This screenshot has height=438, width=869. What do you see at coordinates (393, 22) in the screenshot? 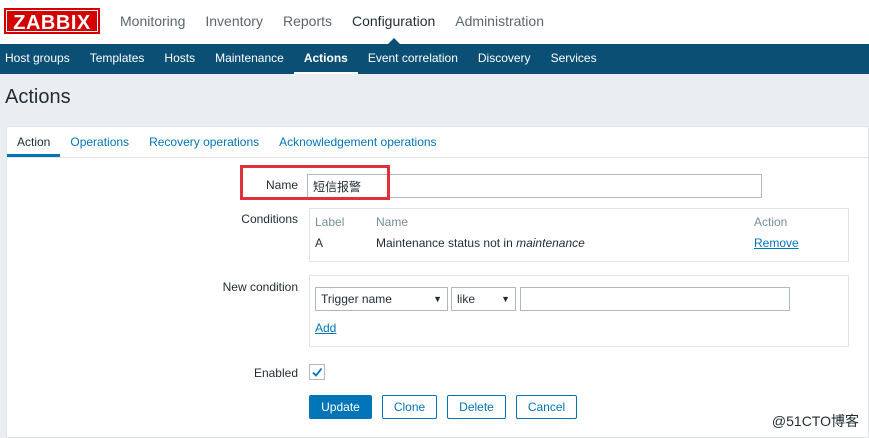
I see `top-nav-configuration: Configuration` at bounding box center [393, 22].